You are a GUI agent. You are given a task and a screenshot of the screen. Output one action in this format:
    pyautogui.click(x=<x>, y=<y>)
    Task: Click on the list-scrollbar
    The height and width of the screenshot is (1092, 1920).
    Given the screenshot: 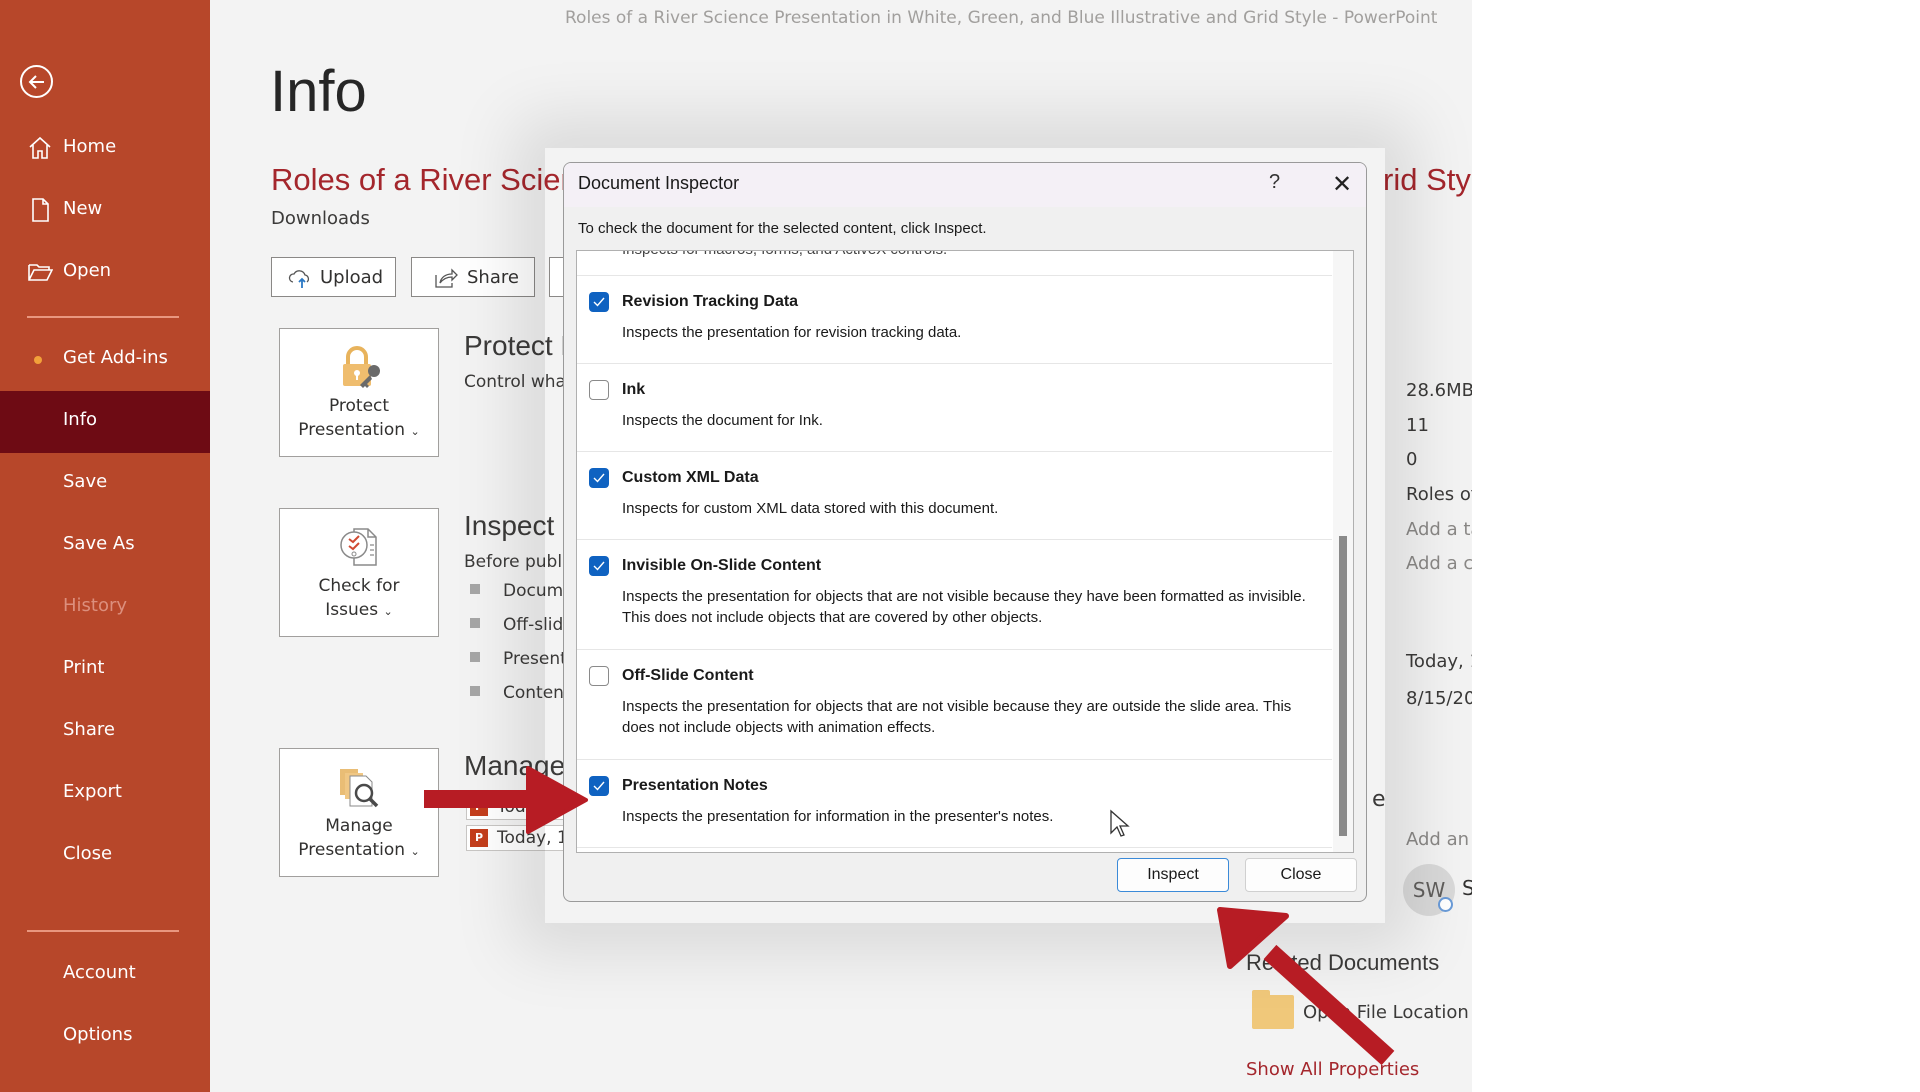 What is the action you would take?
    pyautogui.click(x=1343, y=551)
    